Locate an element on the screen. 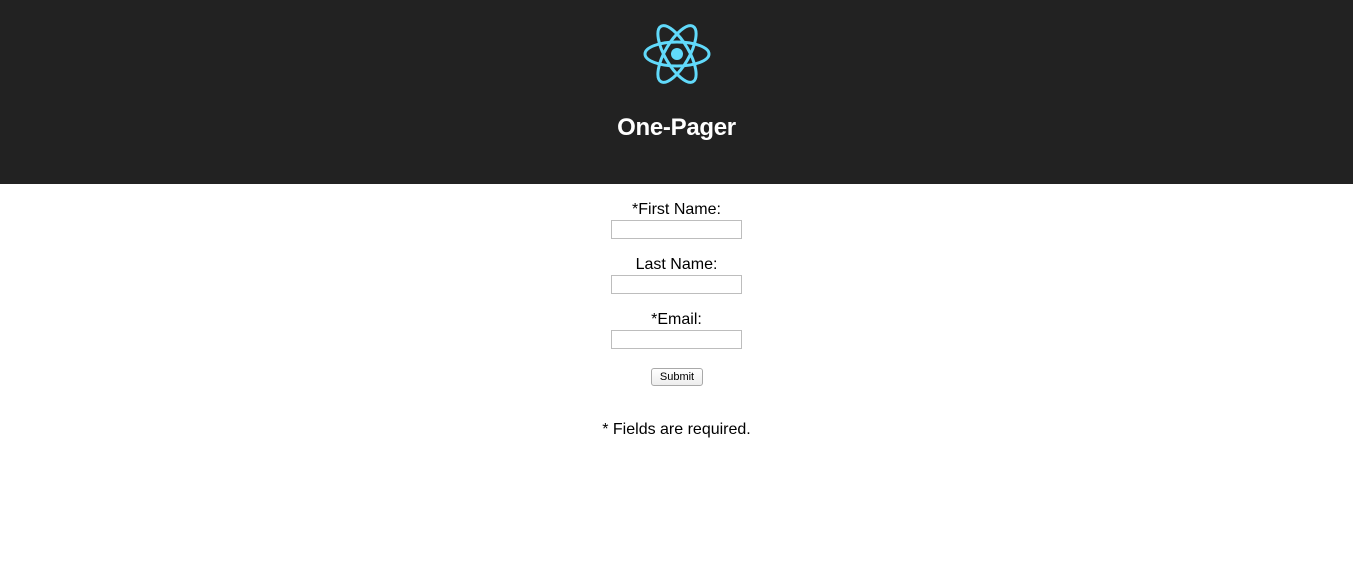 The image size is (1353, 573). last-name-field: Last Name: is located at coordinates (676, 275).